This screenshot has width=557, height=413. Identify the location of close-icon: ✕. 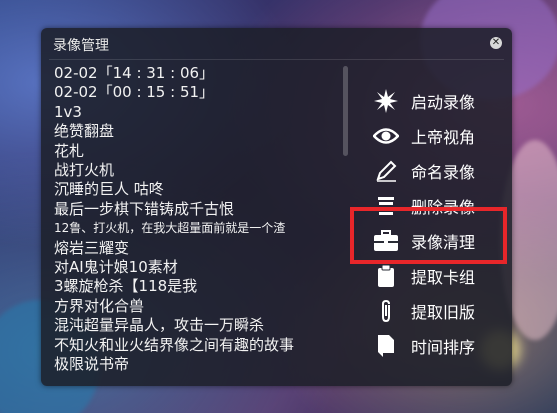
(496, 43).